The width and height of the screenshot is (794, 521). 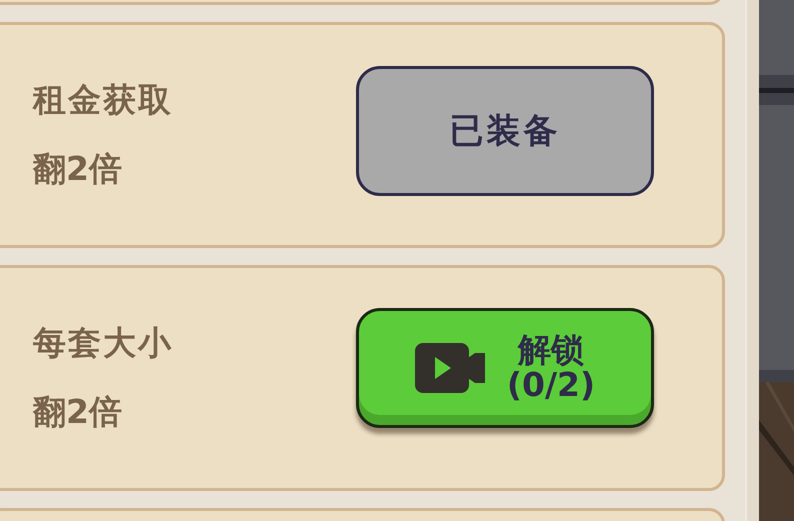 I want to click on equipped-button: 已装备, so click(x=505, y=131).